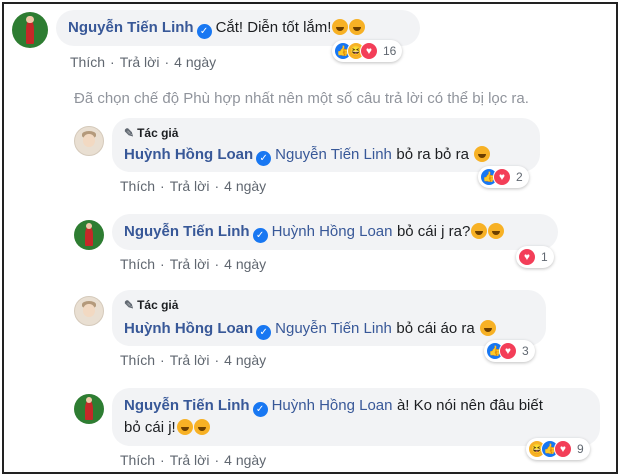 The width and height of the screenshot is (620, 476). What do you see at coordinates (390, 51) in the screenshot?
I see `reaction-count: 16` at bounding box center [390, 51].